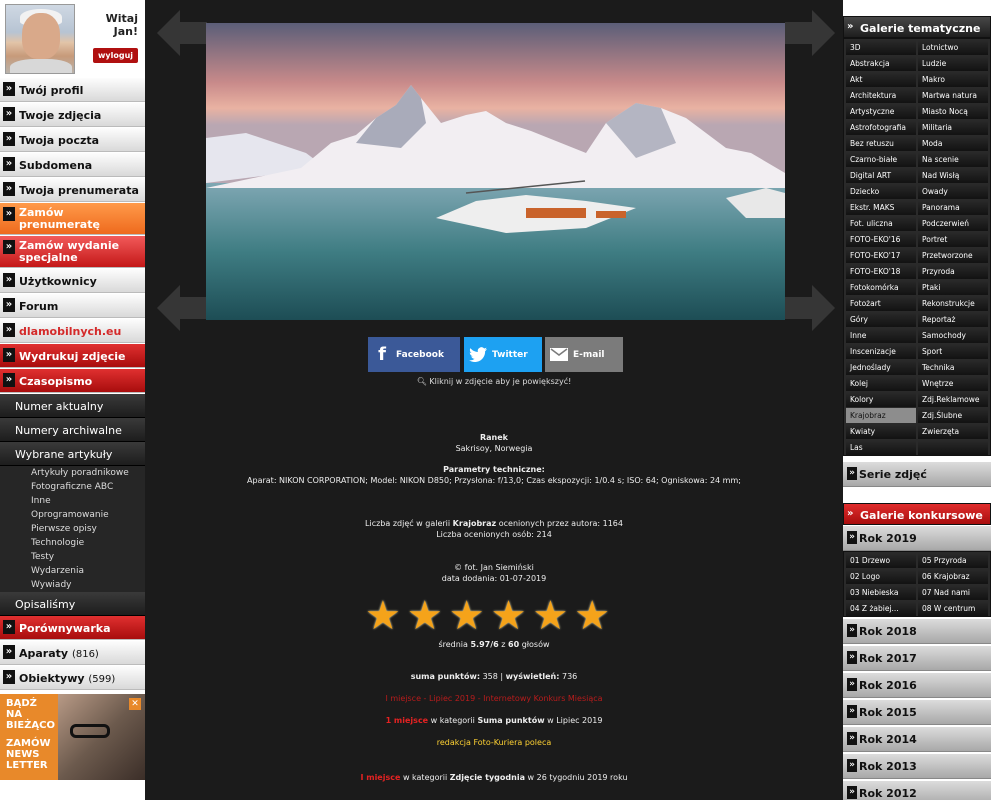 This screenshot has height=800, width=991. Describe the element at coordinates (953, 79) in the screenshot. I see `gallery-item: Makro` at that location.